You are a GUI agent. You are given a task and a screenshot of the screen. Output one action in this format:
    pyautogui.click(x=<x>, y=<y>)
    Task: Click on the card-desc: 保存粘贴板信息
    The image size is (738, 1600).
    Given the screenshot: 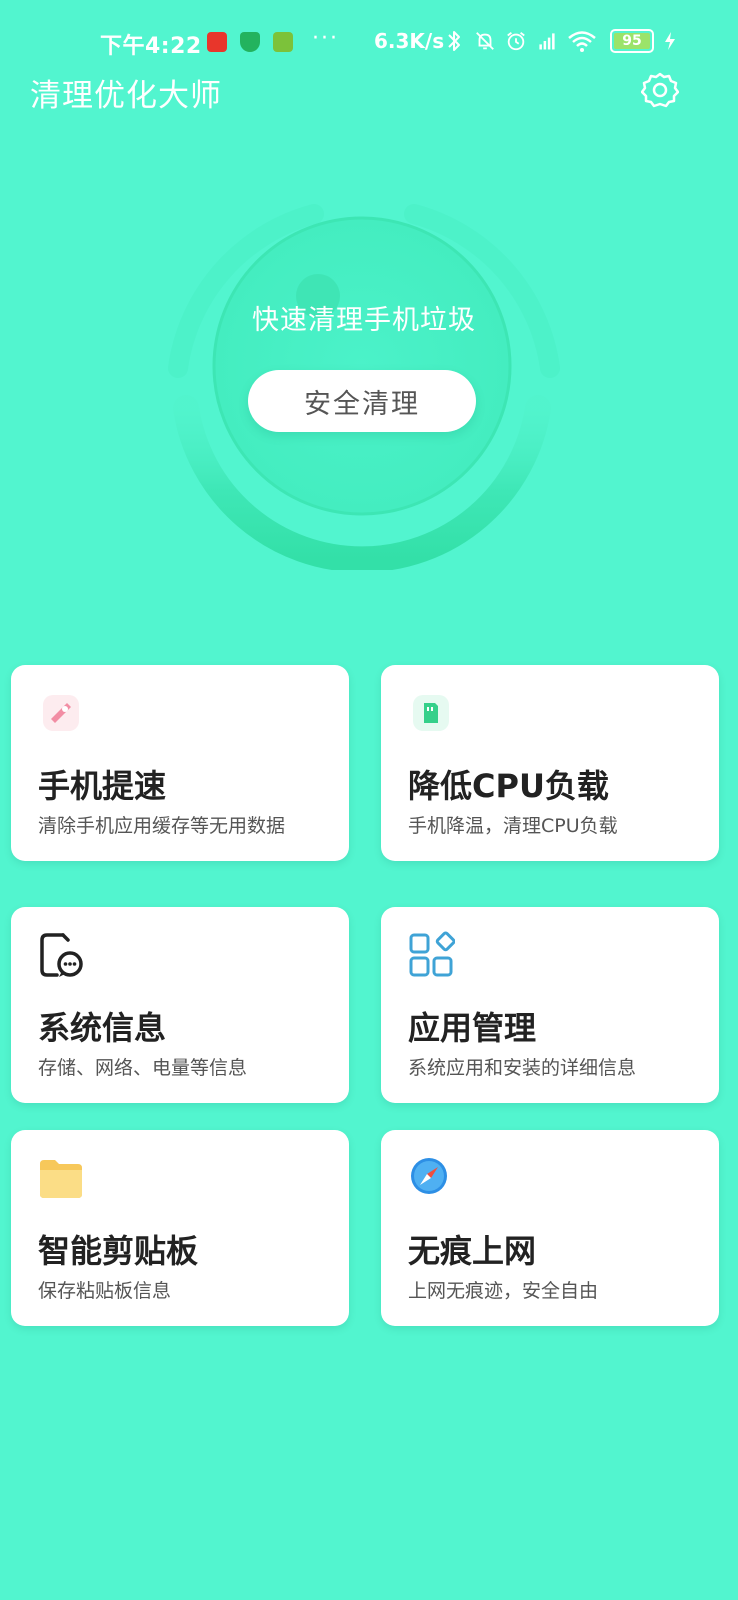 What is the action you would take?
    pyautogui.click(x=105, y=1291)
    